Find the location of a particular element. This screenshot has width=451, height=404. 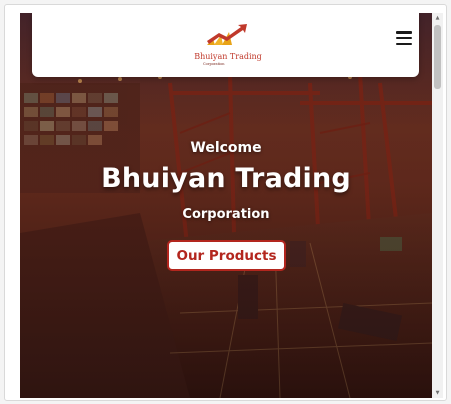

our-products-button: Our Products is located at coordinates (226, 255).